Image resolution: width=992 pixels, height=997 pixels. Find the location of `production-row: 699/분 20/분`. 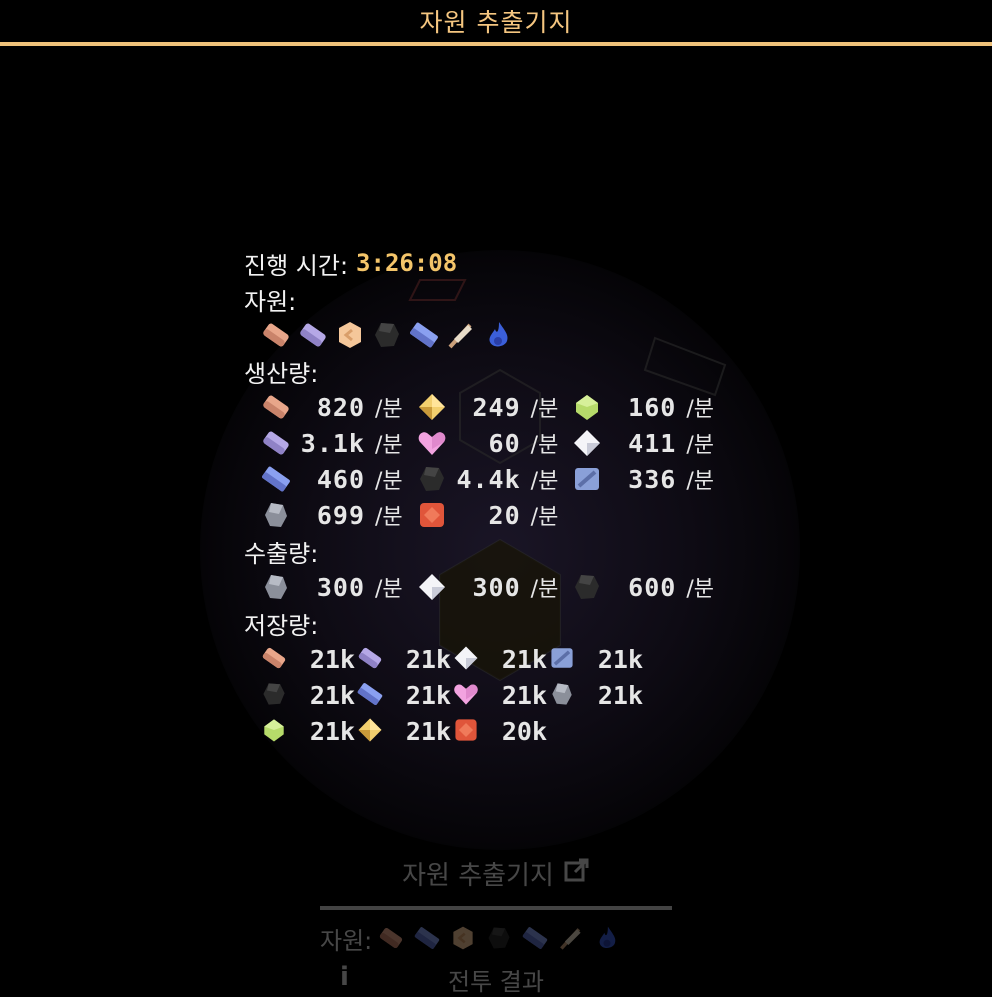

production-row: 699/분 20/분 is located at coordinates (504, 515).